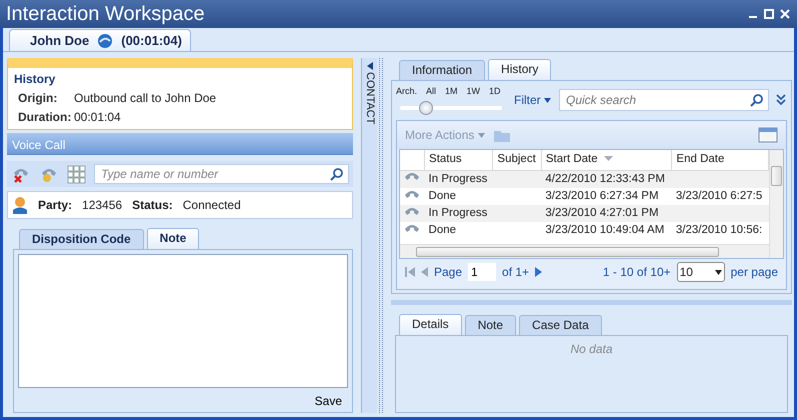  Describe the element at coordinates (495, 91) in the screenshot. I see `tick-label: 1D` at that location.